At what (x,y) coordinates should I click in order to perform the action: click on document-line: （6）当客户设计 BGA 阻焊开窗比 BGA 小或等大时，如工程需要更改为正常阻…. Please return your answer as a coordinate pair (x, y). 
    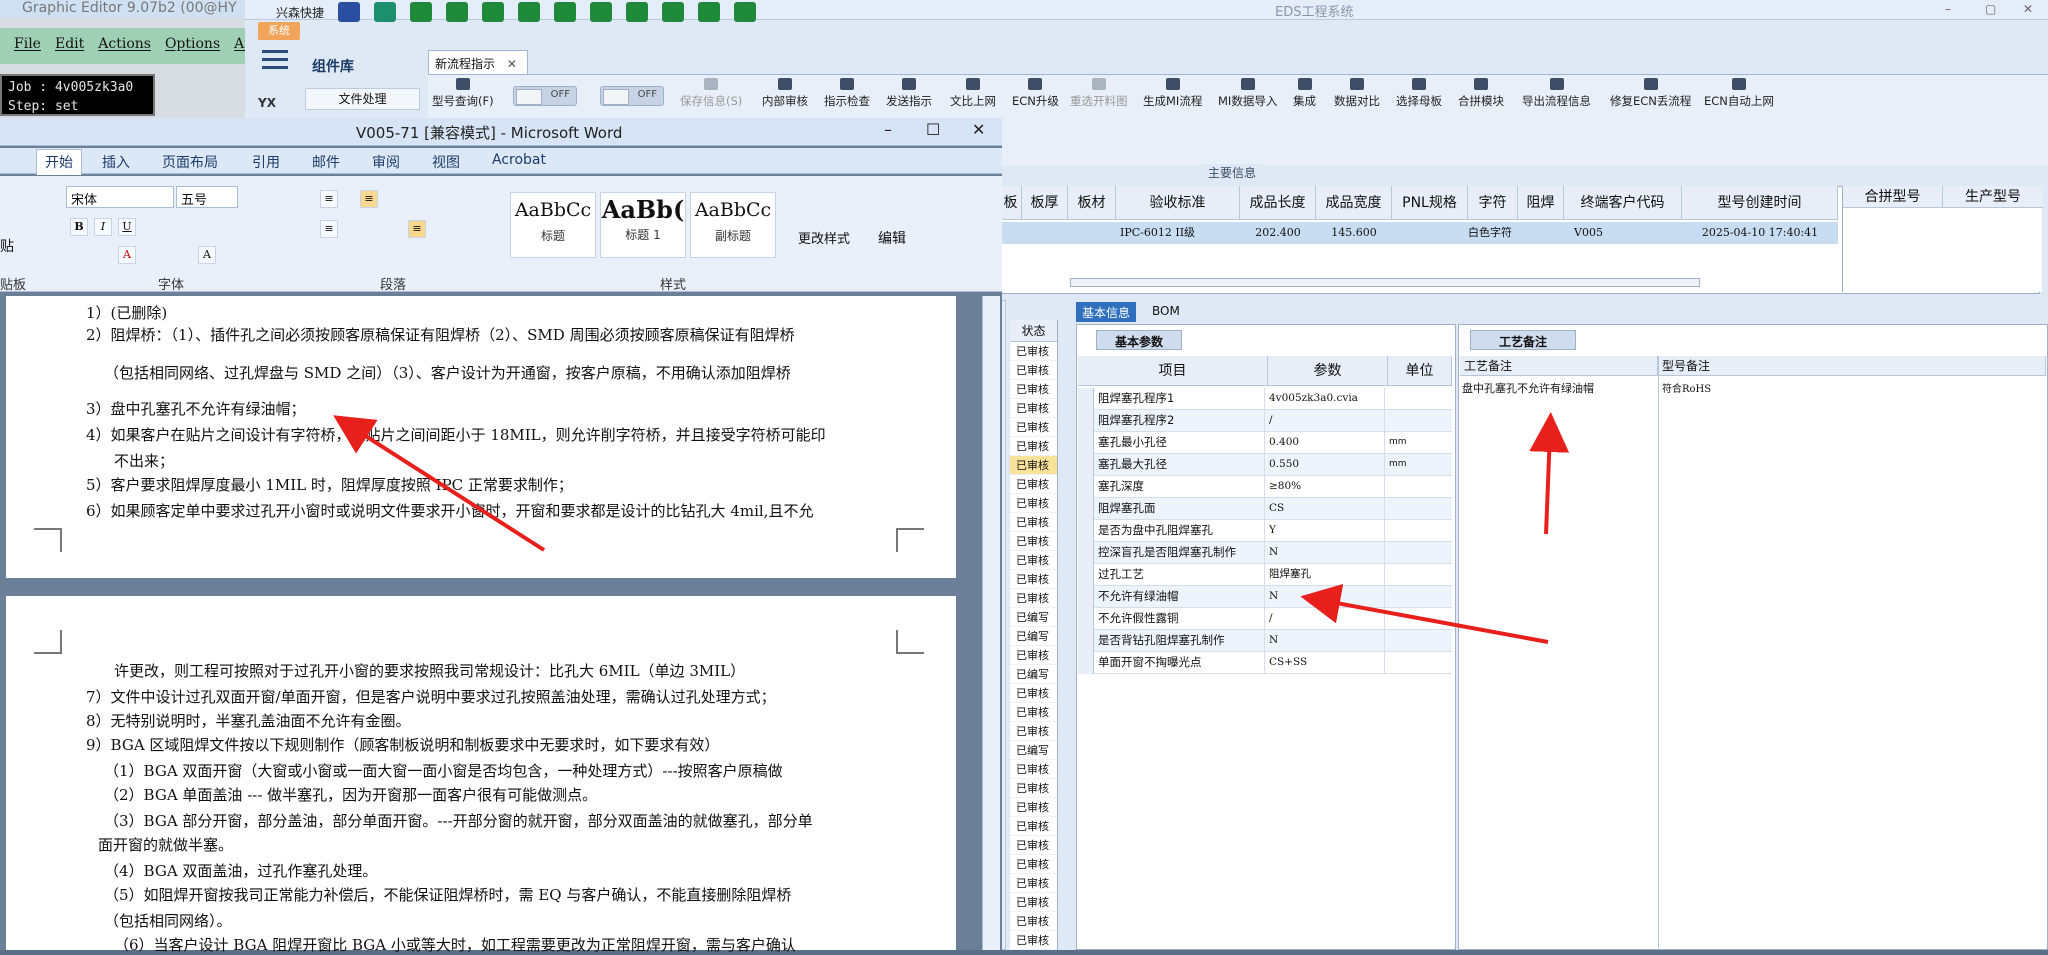
    Looking at the image, I should click on (455, 944).